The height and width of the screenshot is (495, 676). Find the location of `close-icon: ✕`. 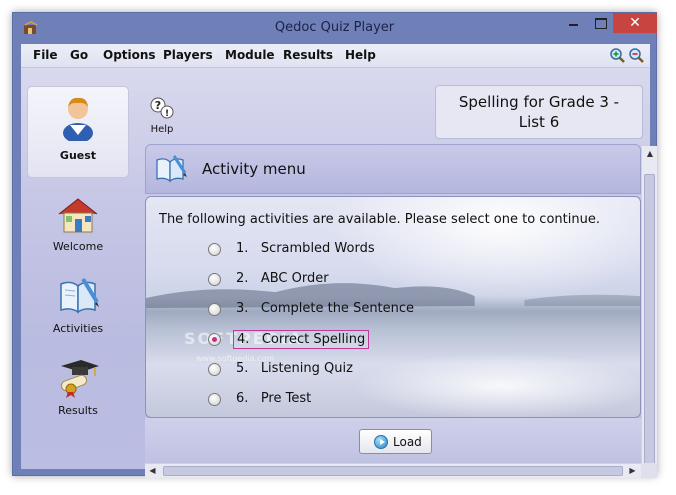

close-icon: ✕ is located at coordinates (635, 23).